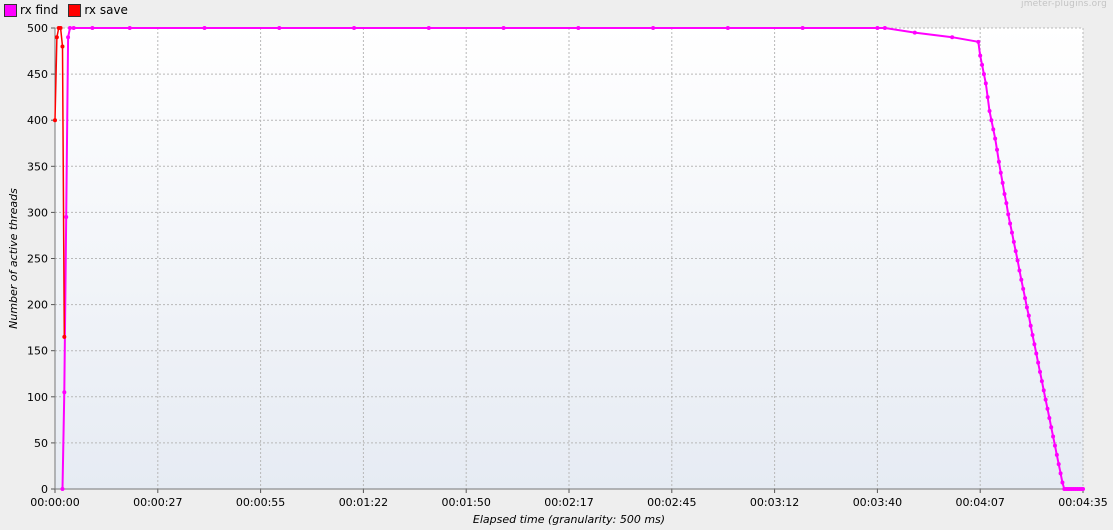 This screenshot has height=530, width=1113. What do you see at coordinates (37, 28) in the screenshot?
I see `y-tick-label: 500` at bounding box center [37, 28].